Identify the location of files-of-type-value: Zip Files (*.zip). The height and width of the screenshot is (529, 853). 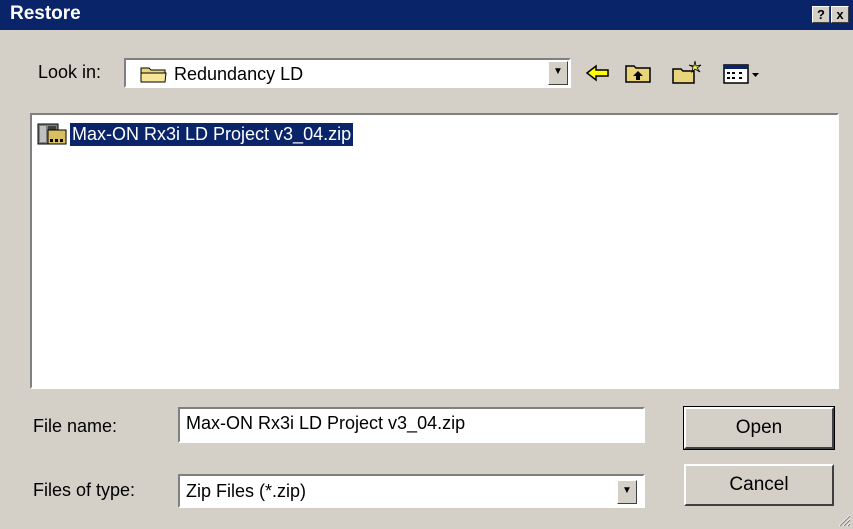
(246, 491).